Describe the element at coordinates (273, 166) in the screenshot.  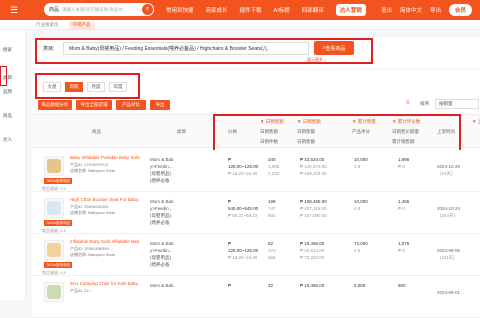
I see `daily-sales-cell: 340 1,095 1,240` at that location.